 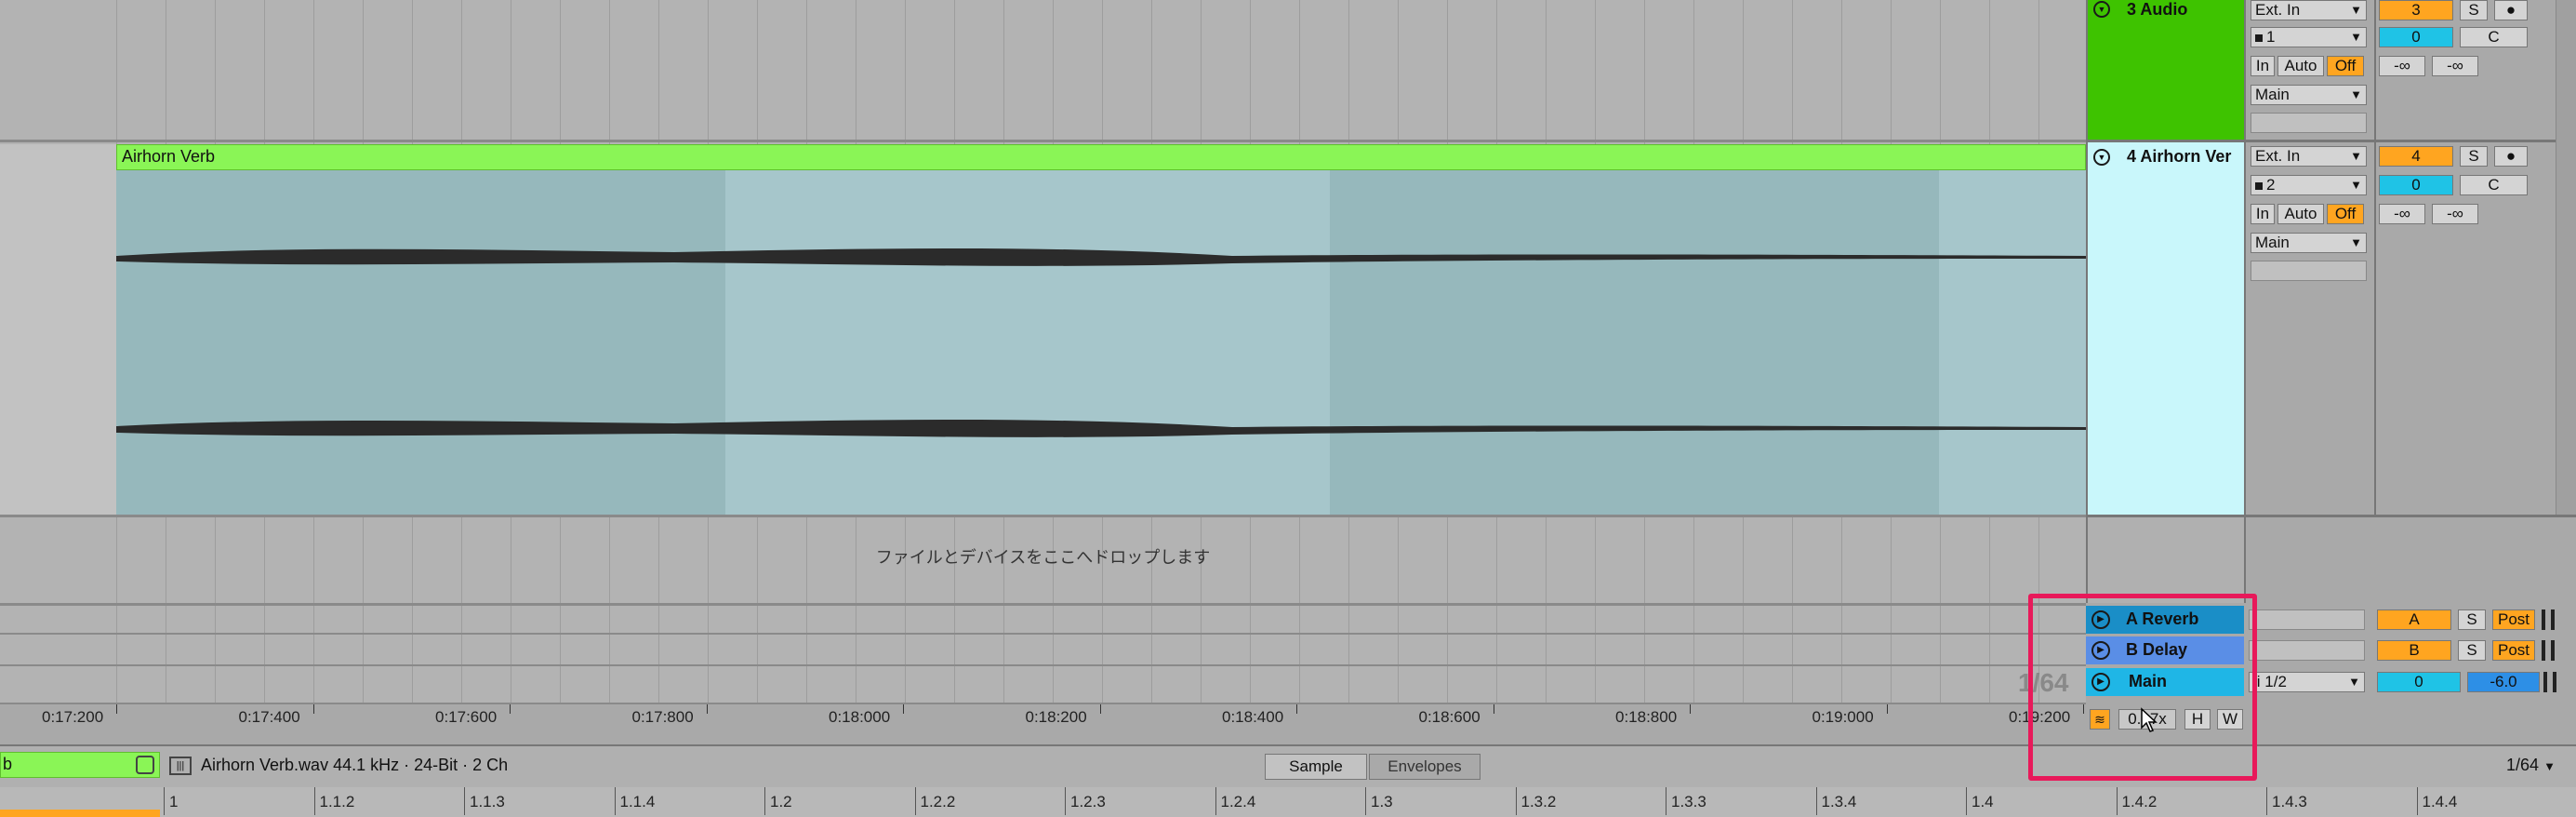 I want to click on clip-ruler-label: 1.4.4, so click(x=2440, y=801).